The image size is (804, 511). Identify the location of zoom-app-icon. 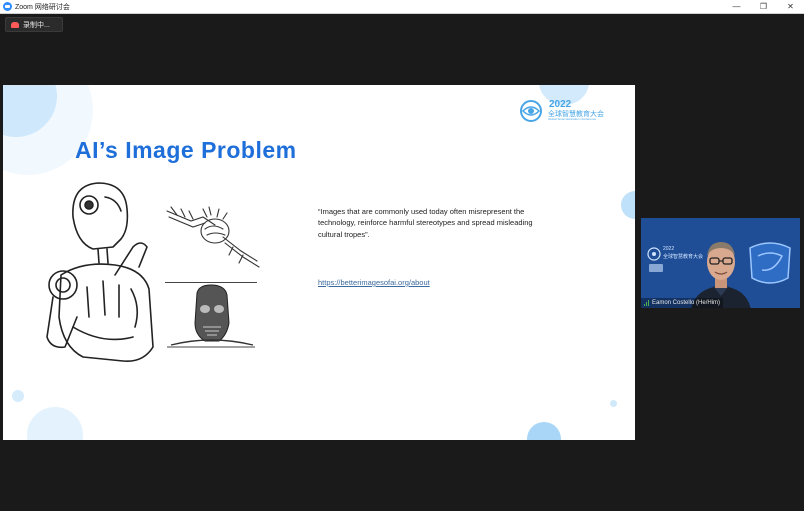
(7, 6).